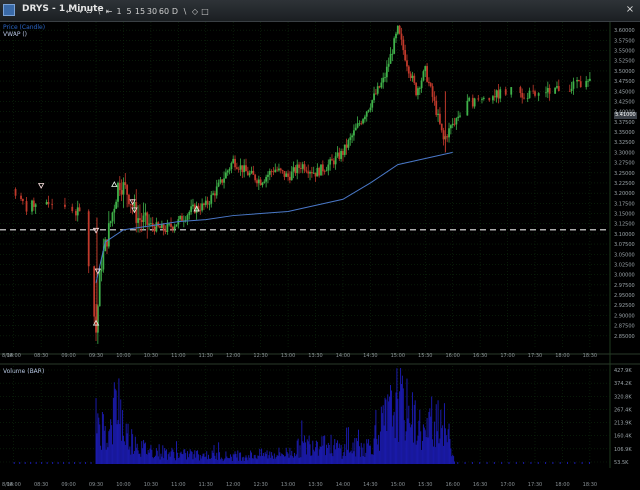 Image resolution: width=640 pixels, height=490 pixels. What do you see at coordinates (624, 164) in the screenshot?
I see `price-tick-label: 3.27500` at bounding box center [624, 164].